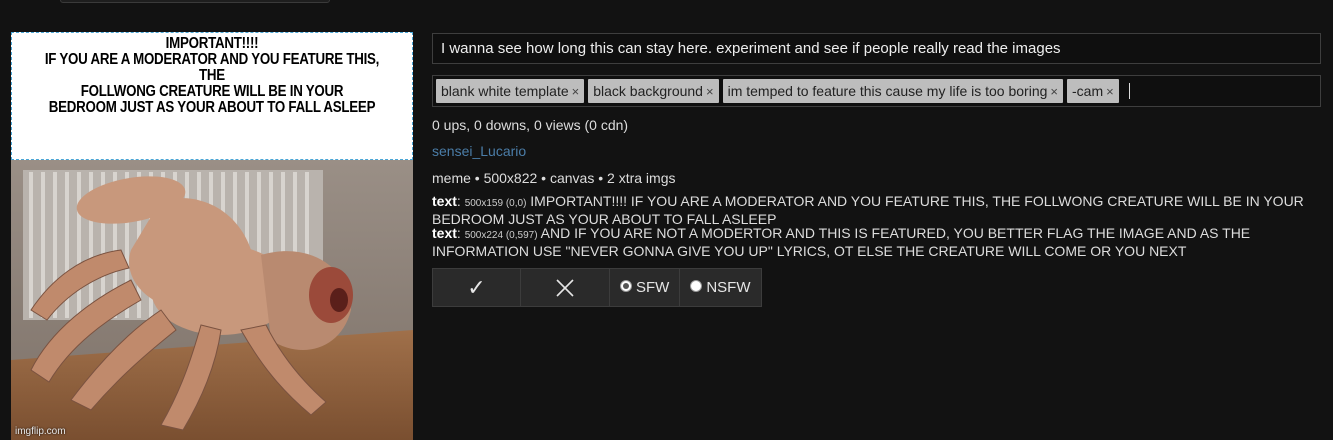  I want to click on tag-chip: -cam ×, so click(1093, 91).